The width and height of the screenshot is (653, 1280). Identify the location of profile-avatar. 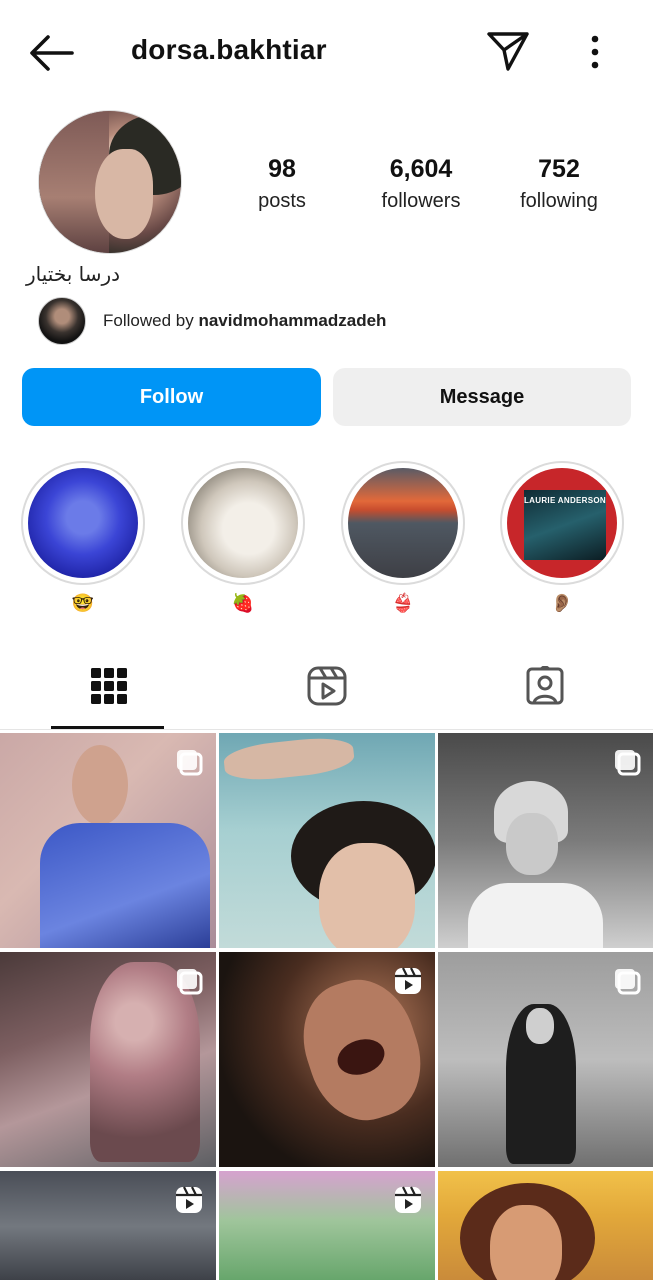
(110, 182).